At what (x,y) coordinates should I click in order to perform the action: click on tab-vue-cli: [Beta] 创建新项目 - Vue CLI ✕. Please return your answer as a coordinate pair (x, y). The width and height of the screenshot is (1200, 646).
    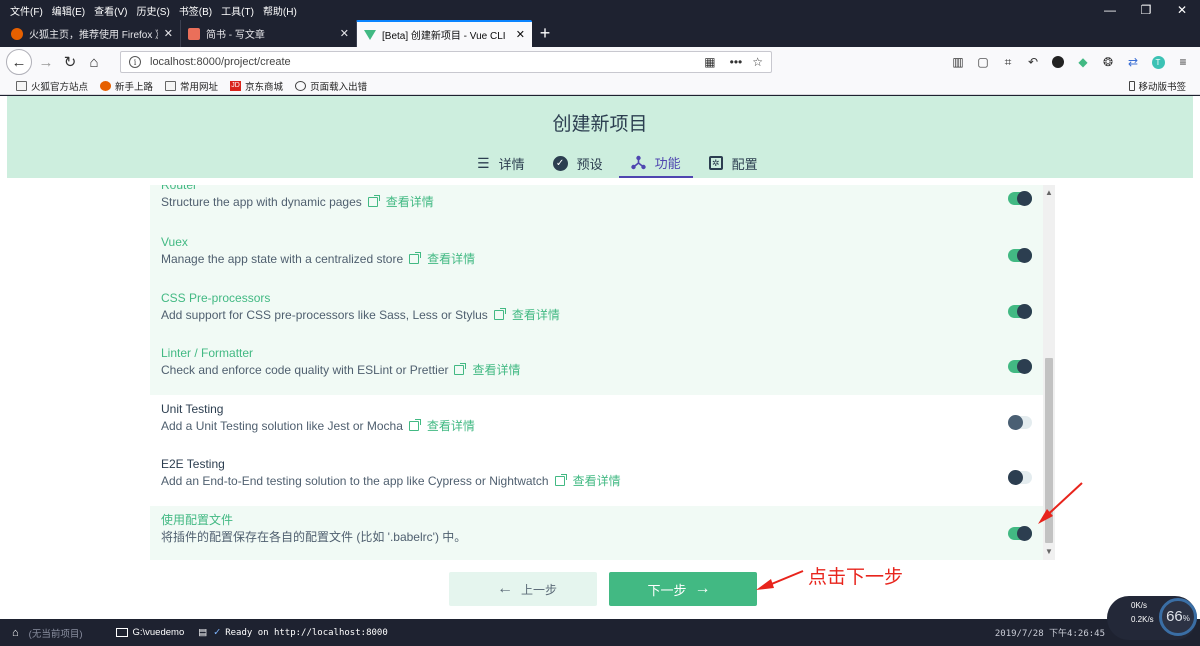
    Looking at the image, I should click on (444, 33).